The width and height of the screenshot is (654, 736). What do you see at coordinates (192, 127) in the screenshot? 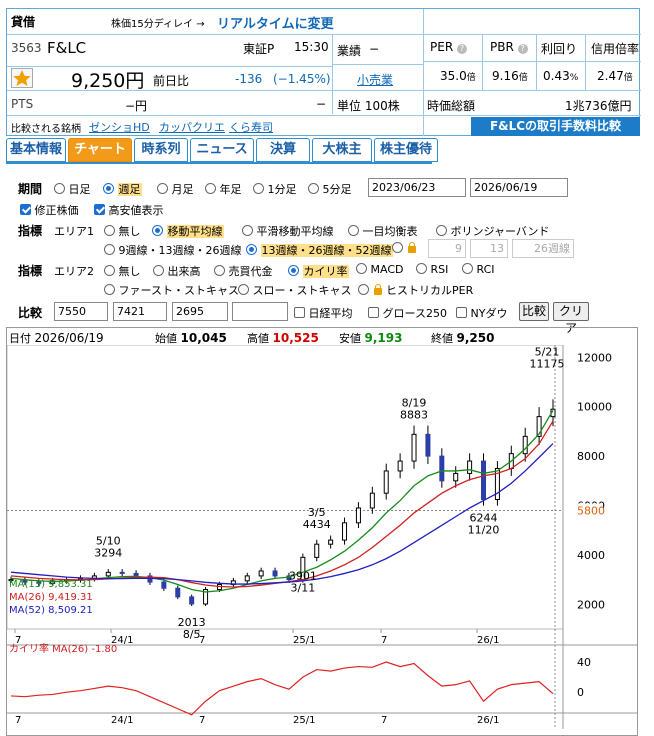
I see `compare-link-2: カッパクリエ` at bounding box center [192, 127].